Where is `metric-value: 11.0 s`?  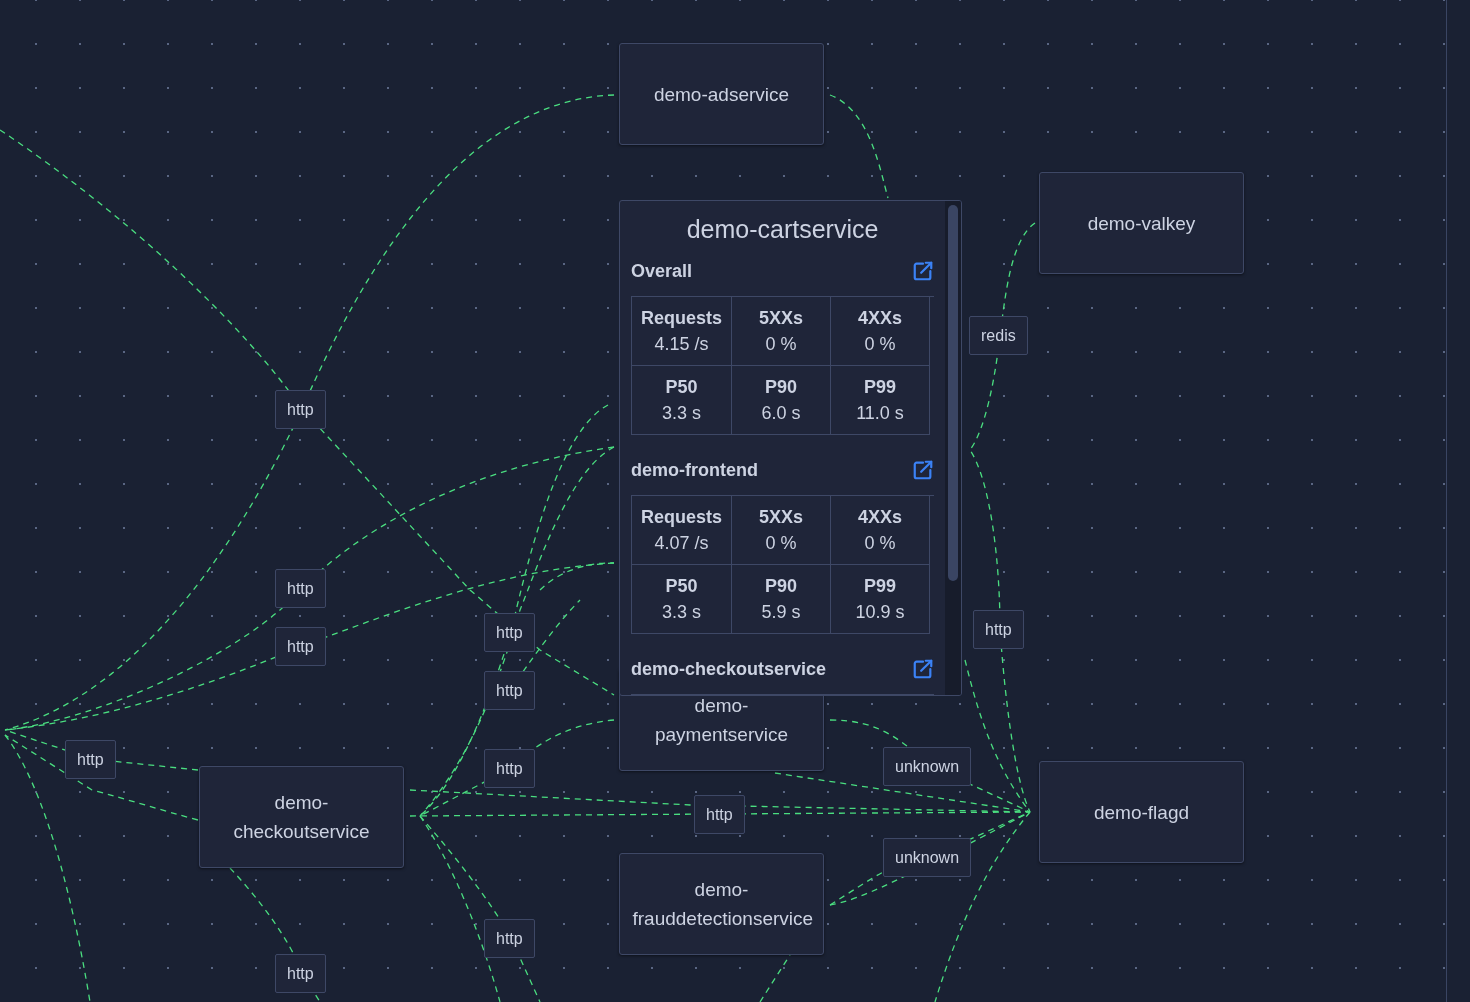 metric-value: 11.0 s is located at coordinates (880, 413).